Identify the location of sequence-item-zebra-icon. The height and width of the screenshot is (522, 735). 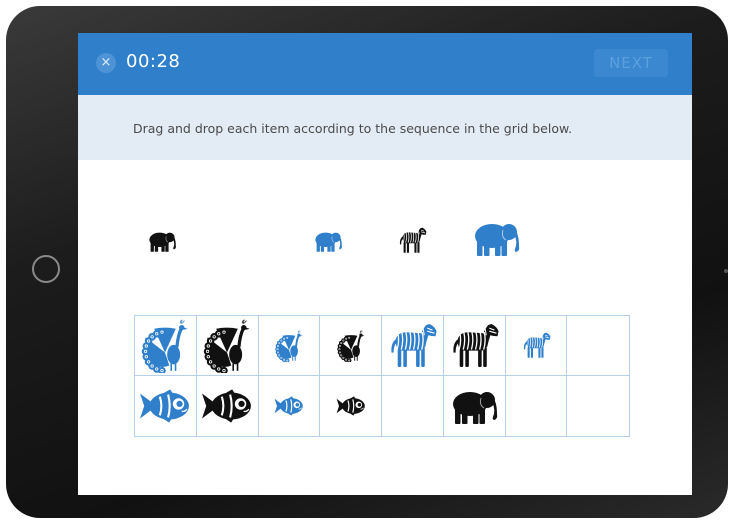
(412, 240).